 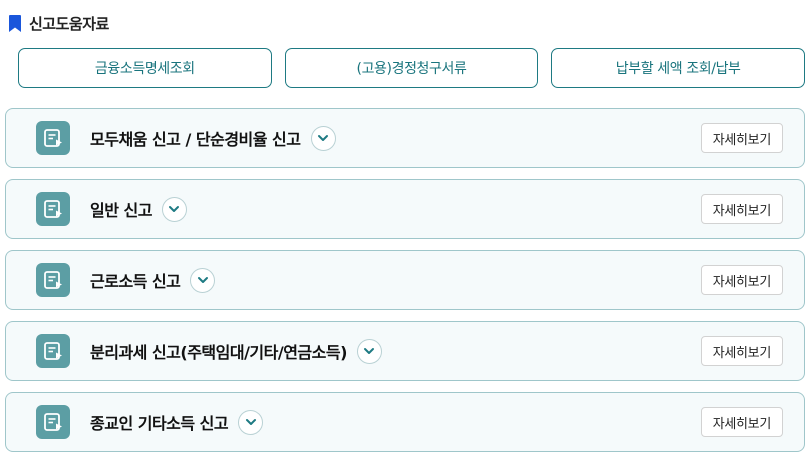 I want to click on bookmark-icon, so click(x=15, y=23).